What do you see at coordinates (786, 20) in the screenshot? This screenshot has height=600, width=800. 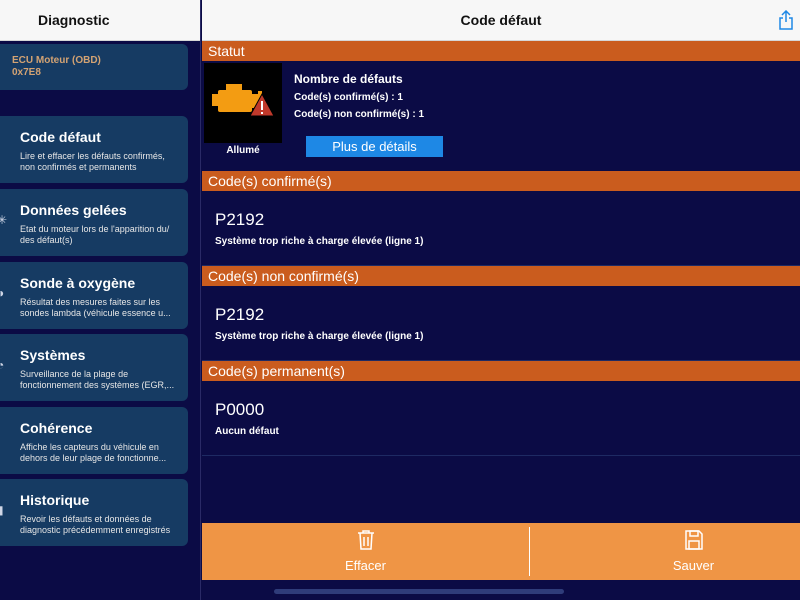 I see `share-icon` at bounding box center [786, 20].